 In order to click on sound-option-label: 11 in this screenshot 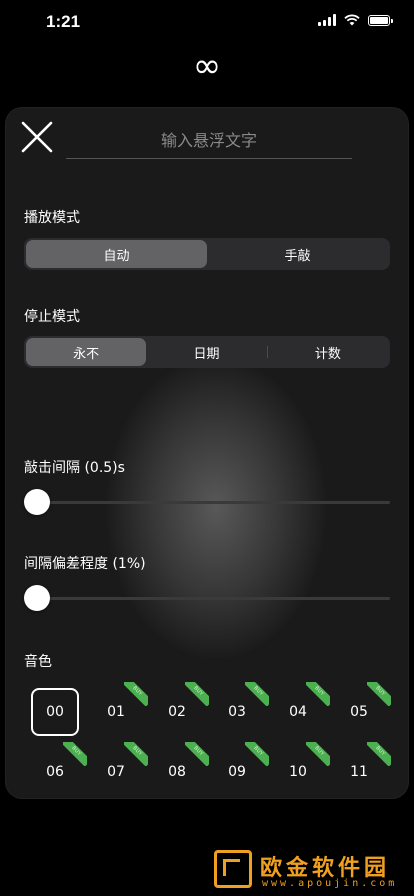, I will do `click(359, 772)`.